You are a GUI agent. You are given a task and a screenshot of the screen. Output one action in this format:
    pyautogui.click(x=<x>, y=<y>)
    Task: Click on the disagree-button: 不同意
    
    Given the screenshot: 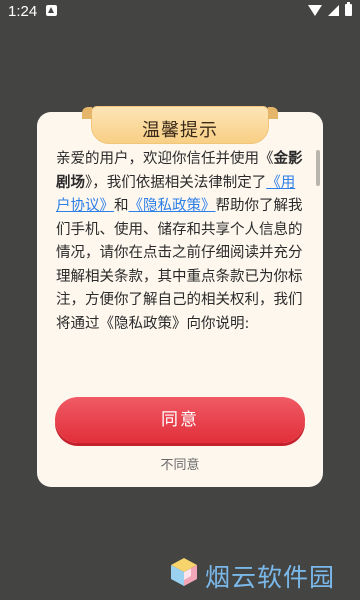 What is the action you would take?
    pyautogui.click(x=180, y=463)
    